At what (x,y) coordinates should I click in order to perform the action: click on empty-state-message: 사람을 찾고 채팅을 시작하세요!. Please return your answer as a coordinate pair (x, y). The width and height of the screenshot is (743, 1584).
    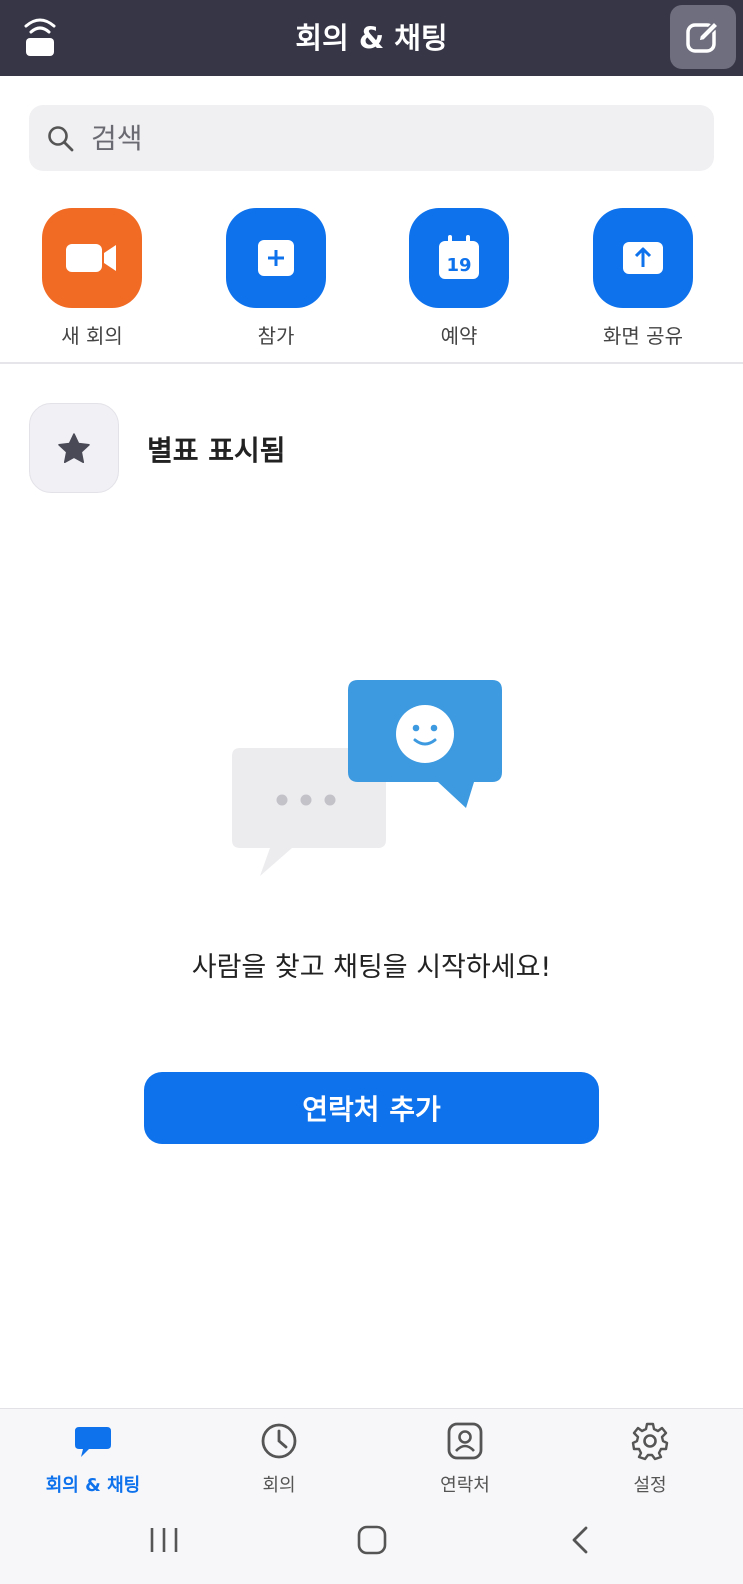
    Looking at the image, I should click on (371, 967).